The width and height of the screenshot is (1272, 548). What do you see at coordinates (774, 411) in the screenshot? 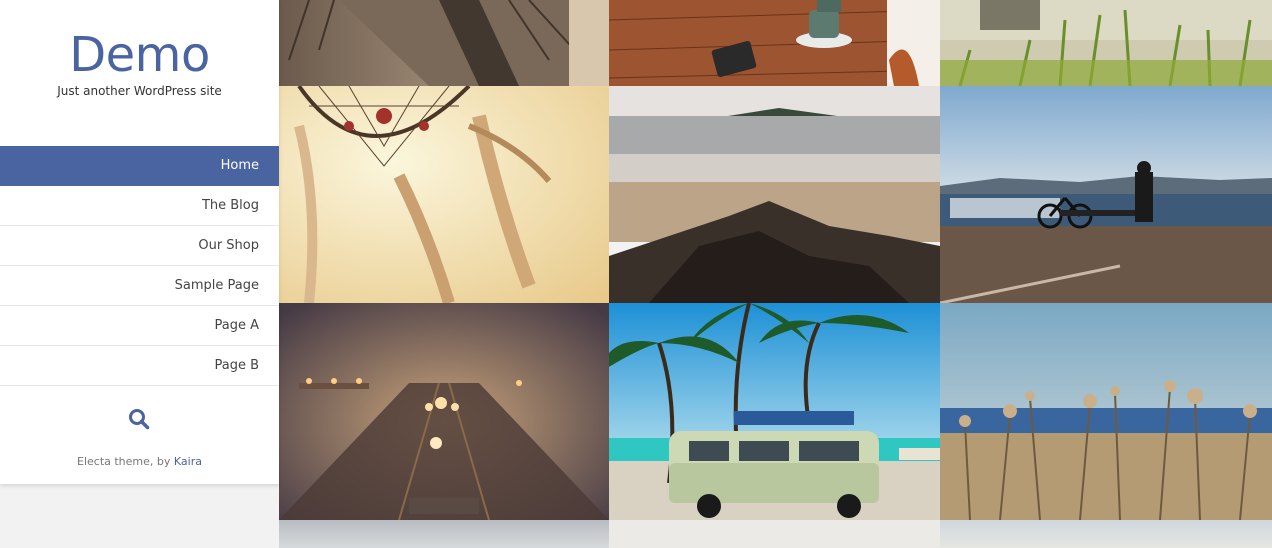
I see `gallery-tile-van-palms` at bounding box center [774, 411].